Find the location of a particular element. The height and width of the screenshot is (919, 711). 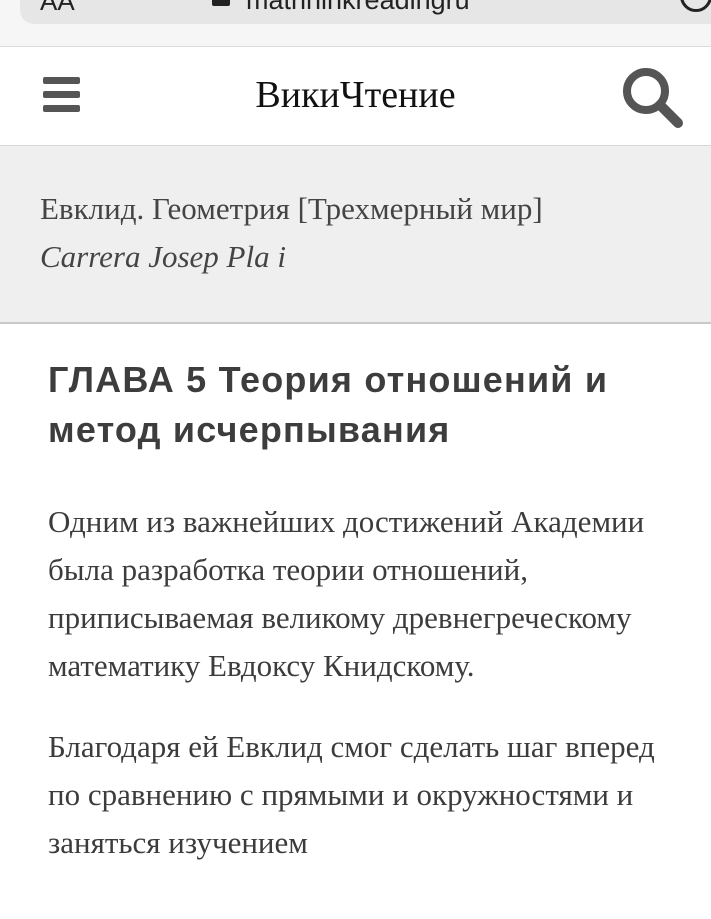

site-header: ВикиЧтение is located at coordinates (355, 96).